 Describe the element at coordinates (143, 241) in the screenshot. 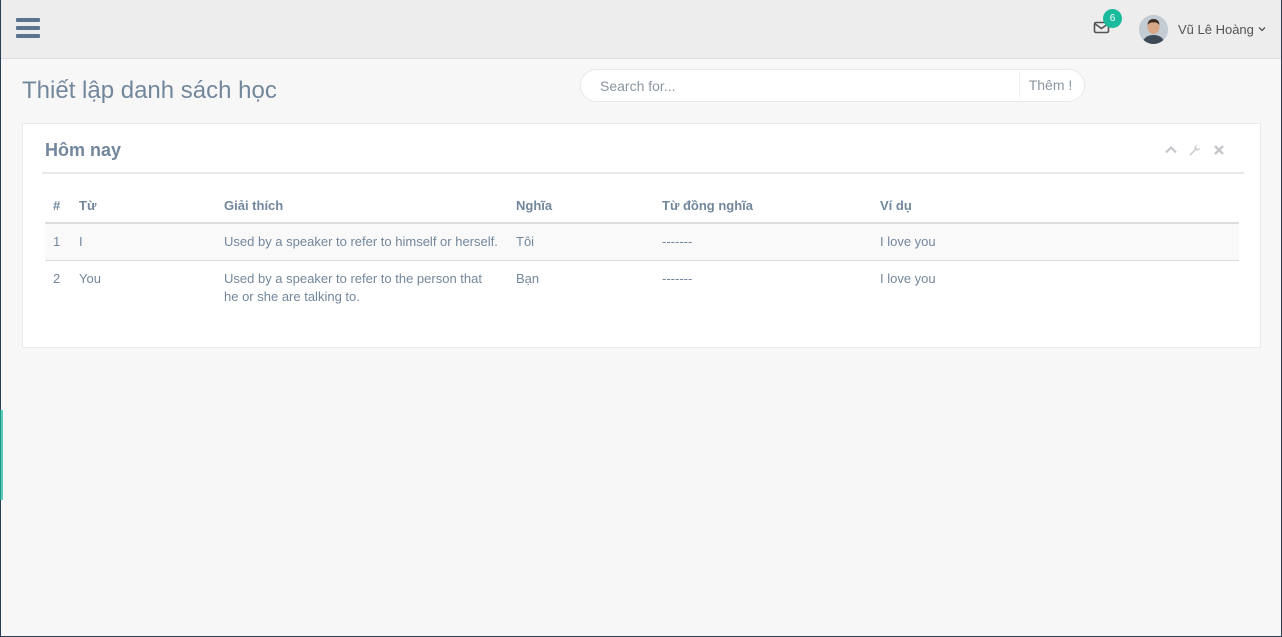

I see `row-word: I` at that location.